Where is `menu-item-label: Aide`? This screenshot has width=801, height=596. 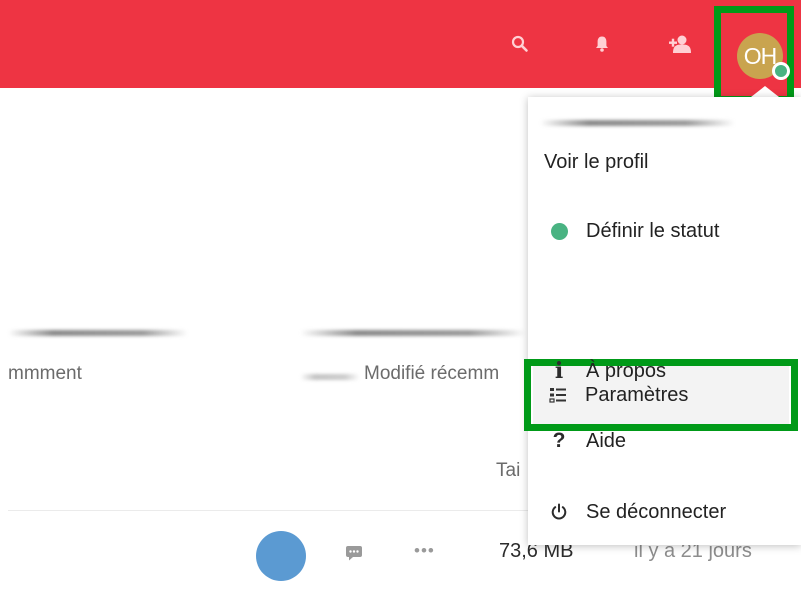 menu-item-label: Aide is located at coordinates (606, 440).